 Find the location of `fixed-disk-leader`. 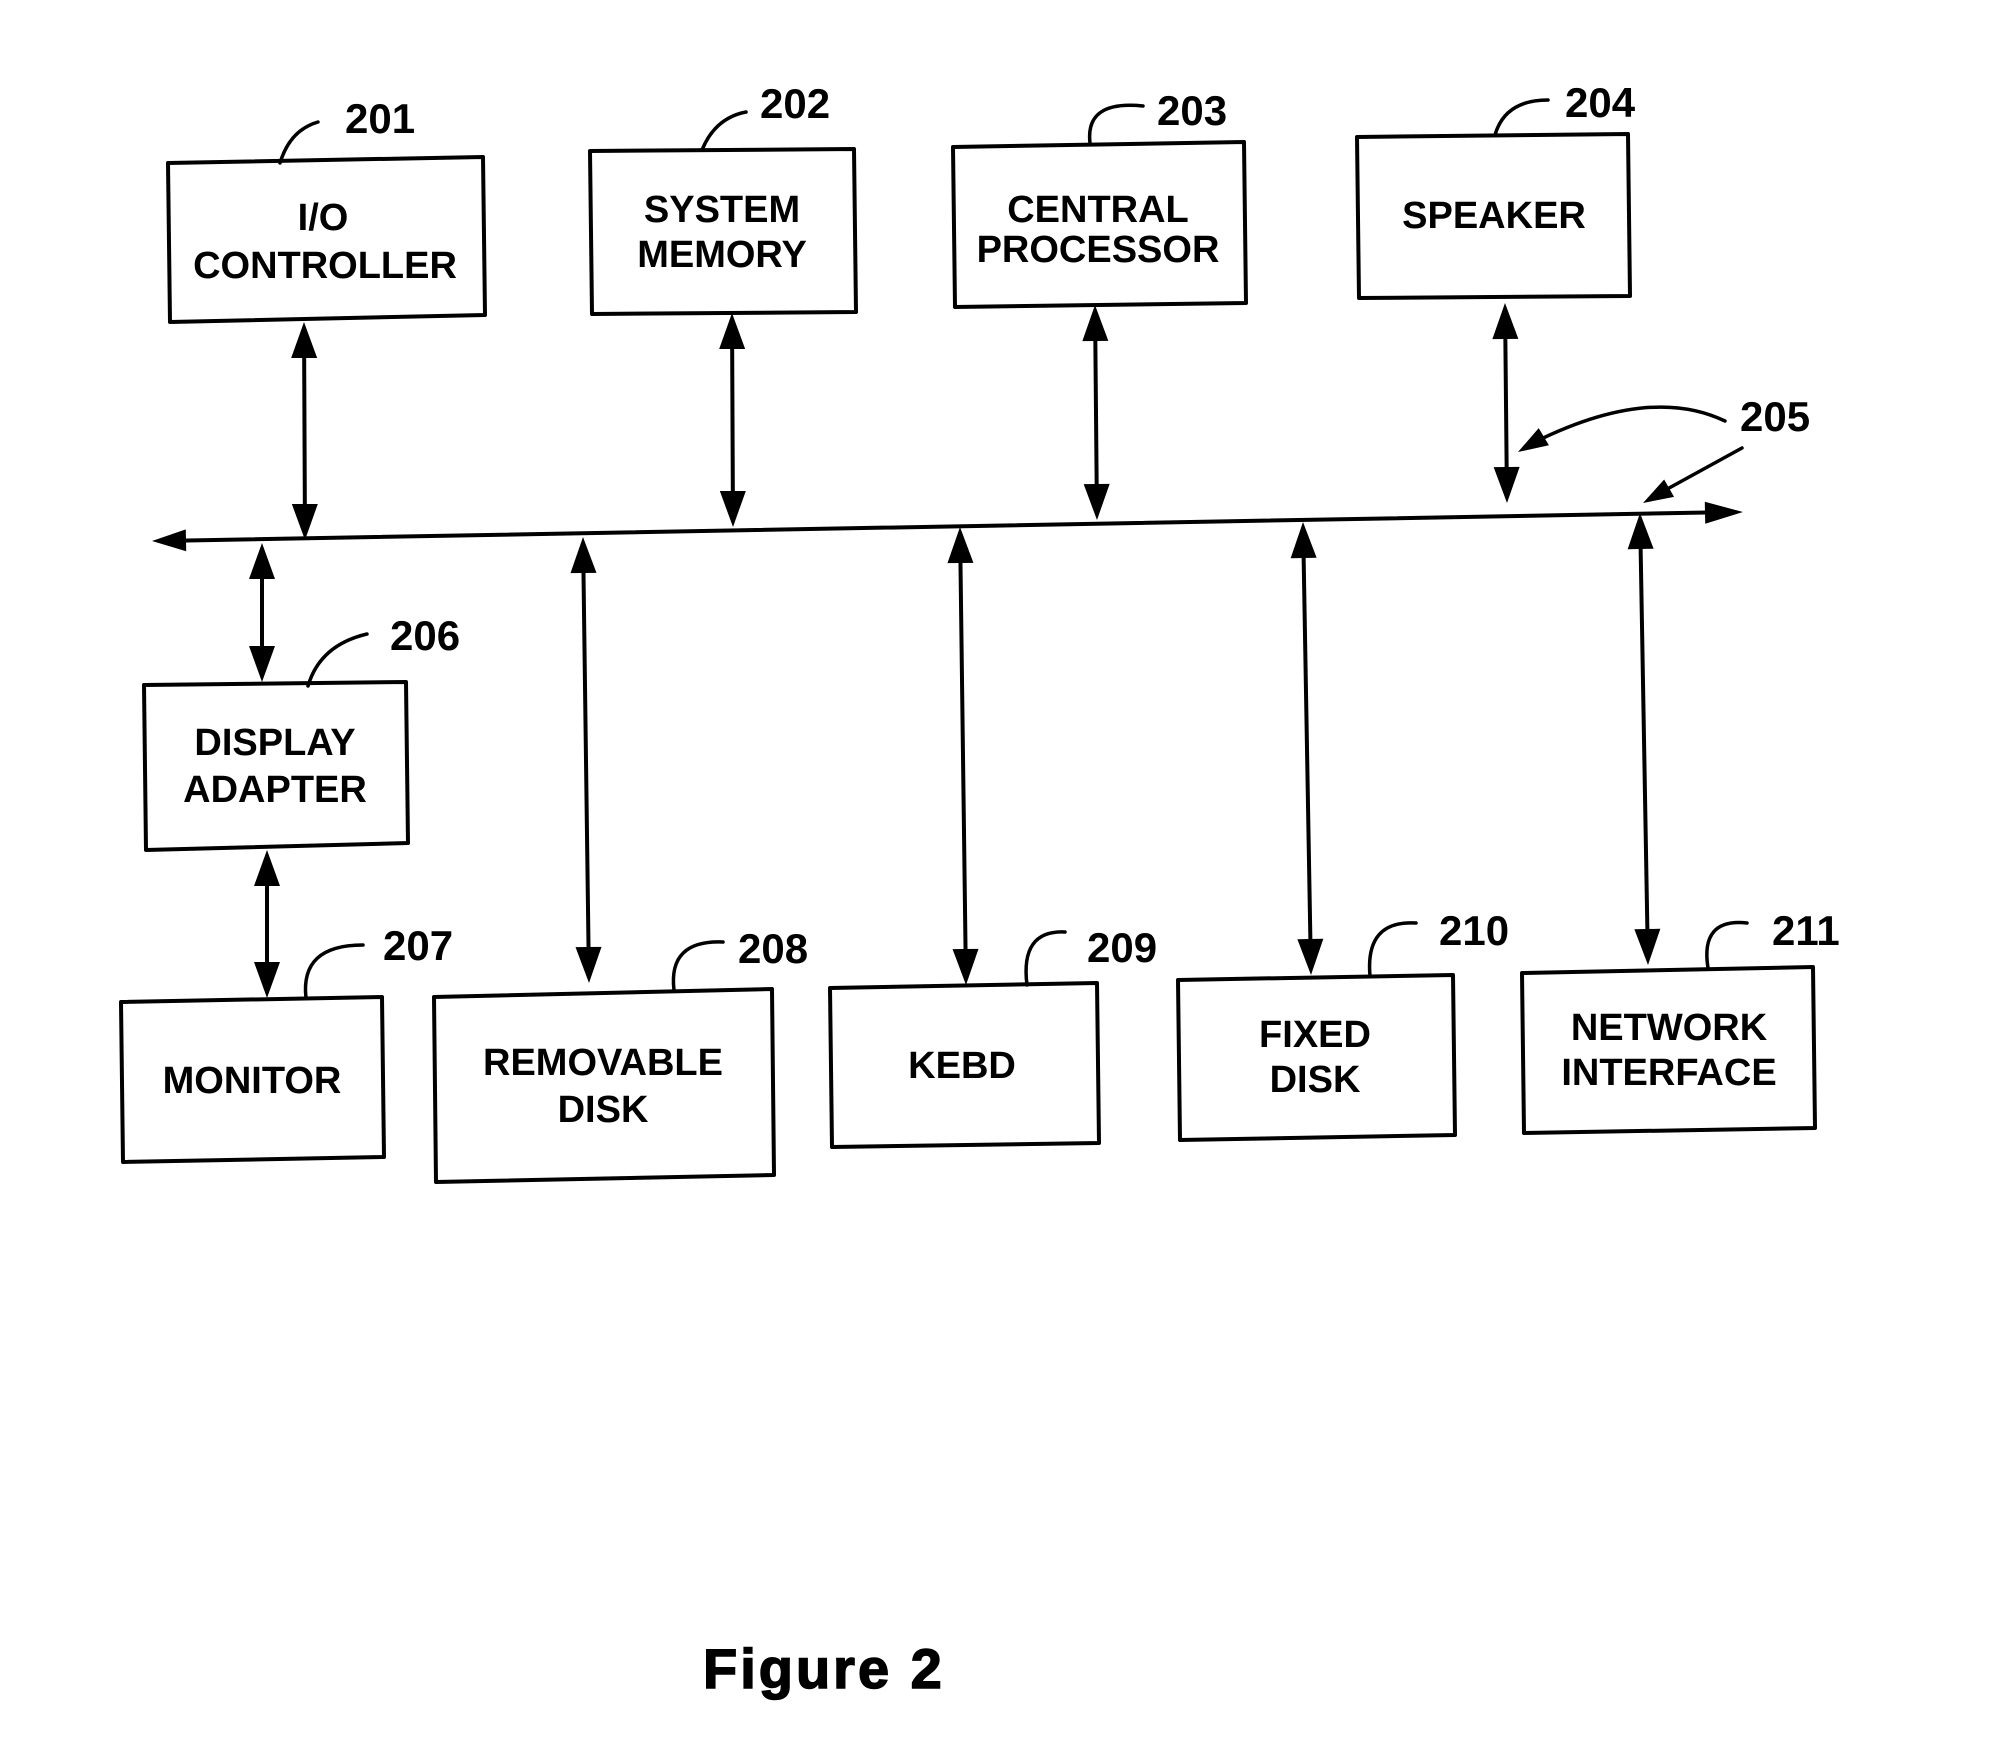

fixed-disk-leader is located at coordinates (1392, 949).